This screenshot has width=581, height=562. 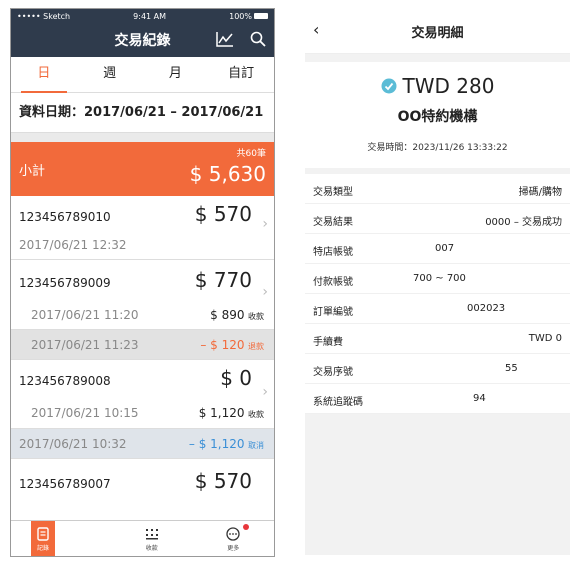 What do you see at coordinates (142, 484) in the screenshot?
I see `transaction-row: 123456789007 $ 570` at bounding box center [142, 484].